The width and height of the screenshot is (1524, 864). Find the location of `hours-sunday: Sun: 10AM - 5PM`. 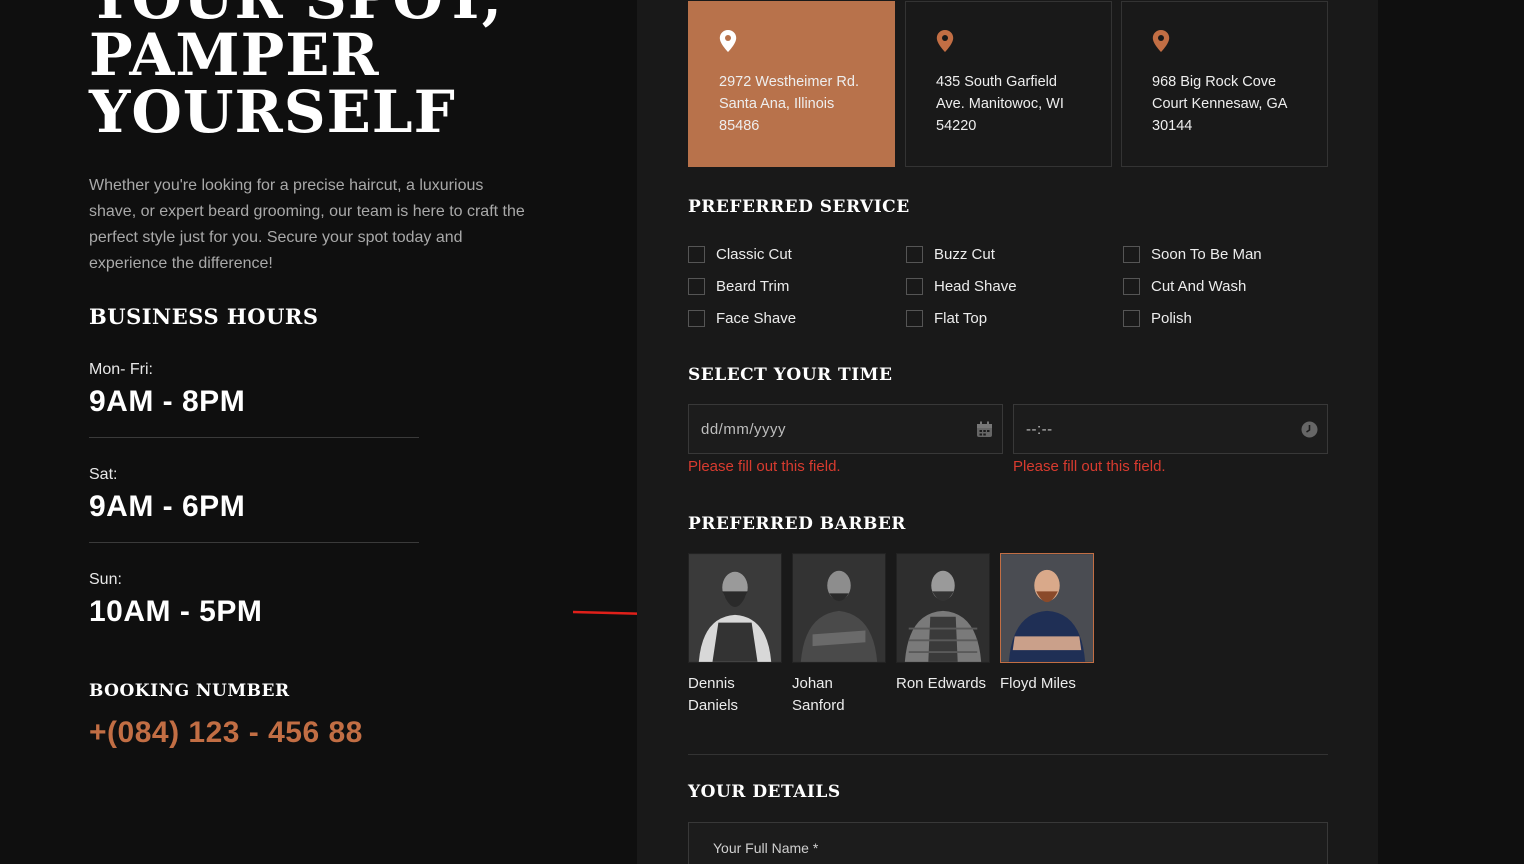

hours-sunday: Sun: 10AM - 5PM is located at coordinates (254, 600).